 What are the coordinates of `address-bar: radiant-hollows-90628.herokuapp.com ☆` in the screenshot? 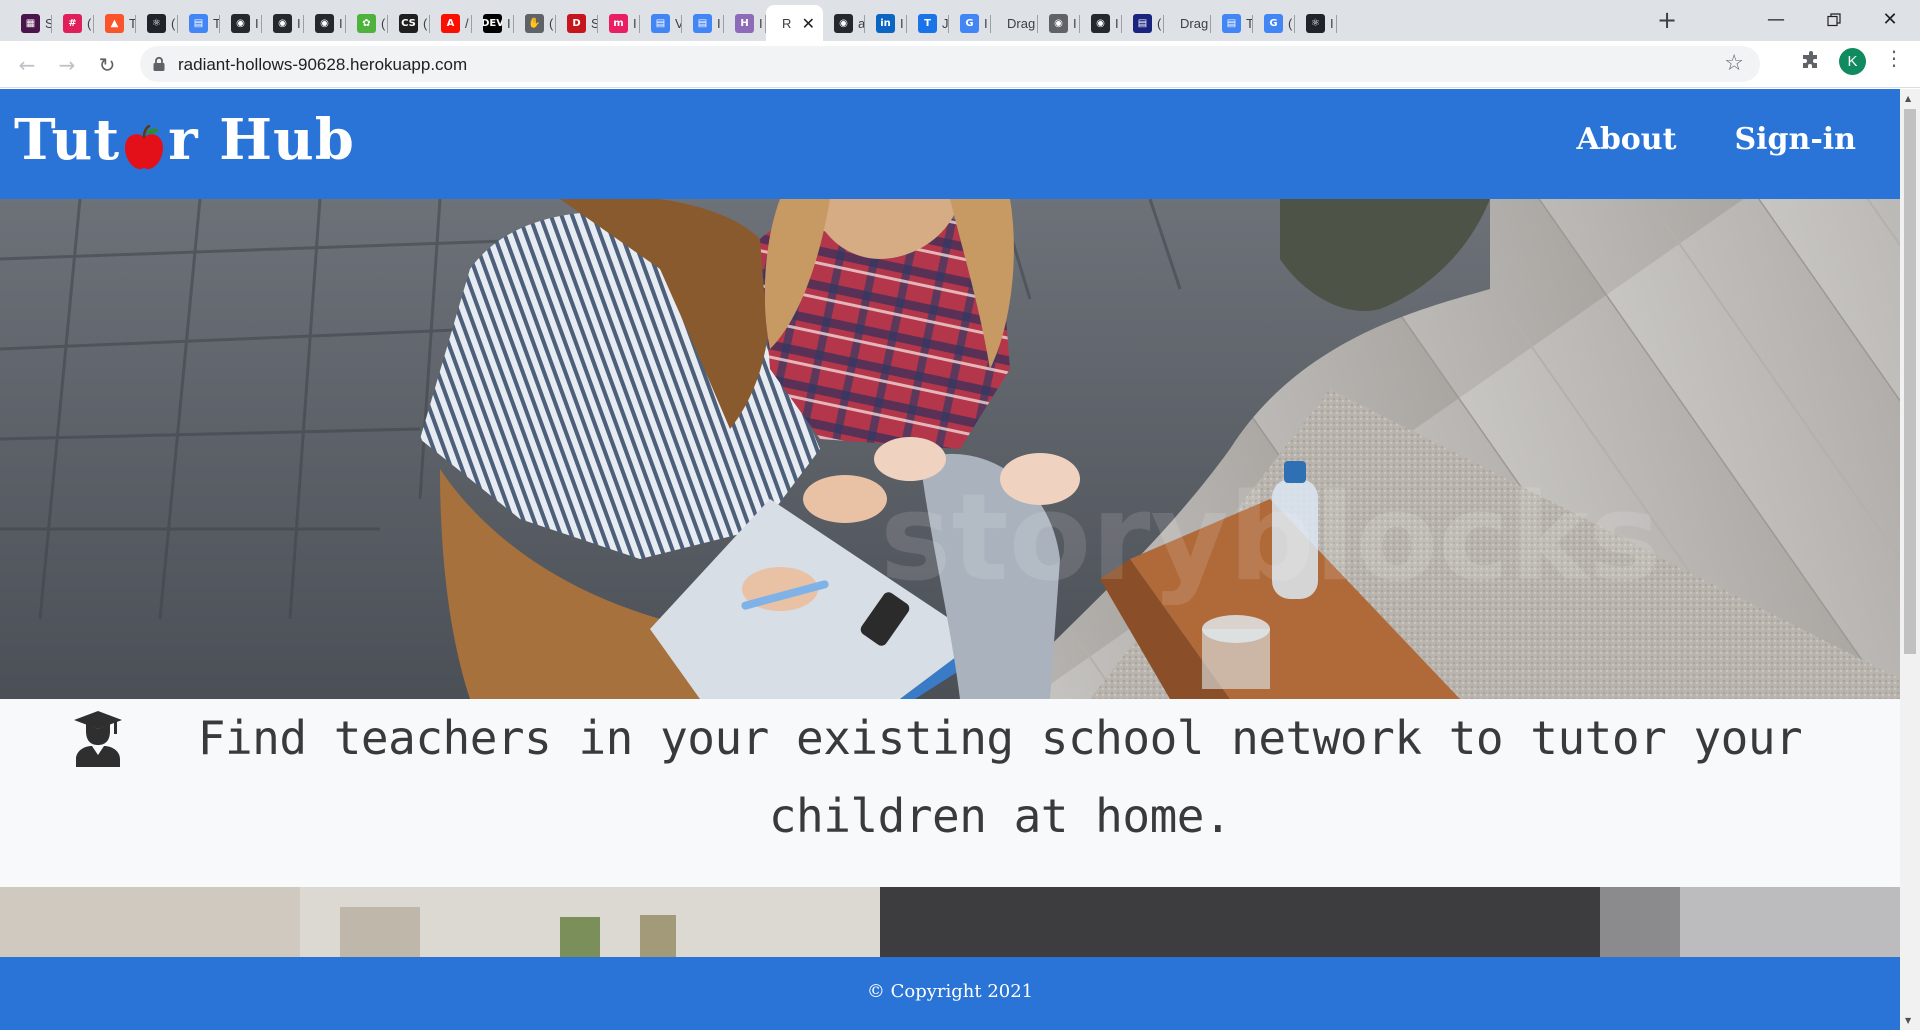 It's located at (950, 64).